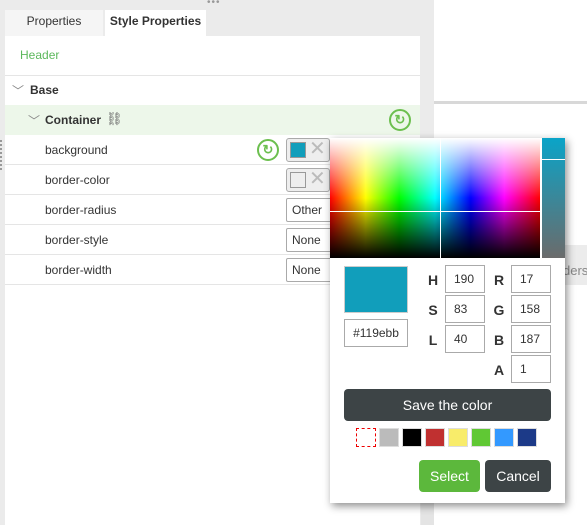  What do you see at coordinates (465, 279) in the screenshot?
I see `h-input: 190` at bounding box center [465, 279].